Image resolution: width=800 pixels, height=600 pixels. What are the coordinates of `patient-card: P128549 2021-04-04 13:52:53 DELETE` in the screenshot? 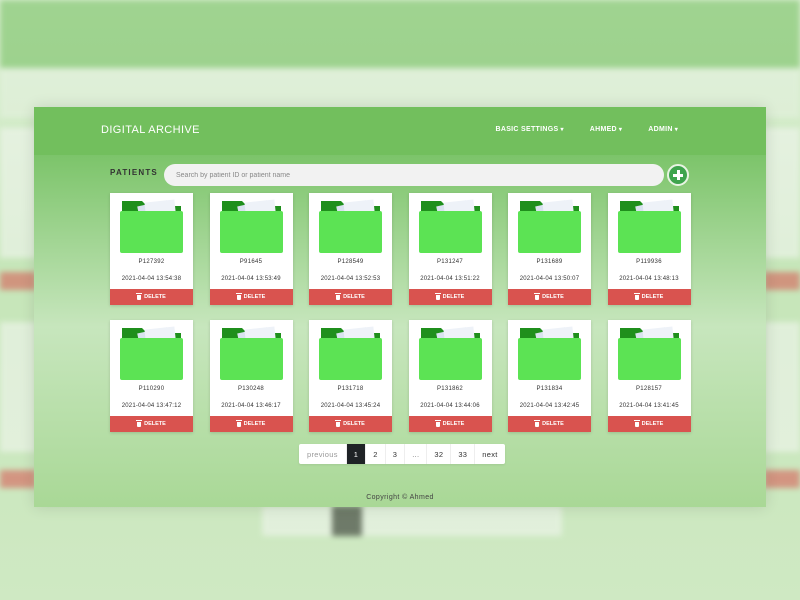 It's located at (350, 249).